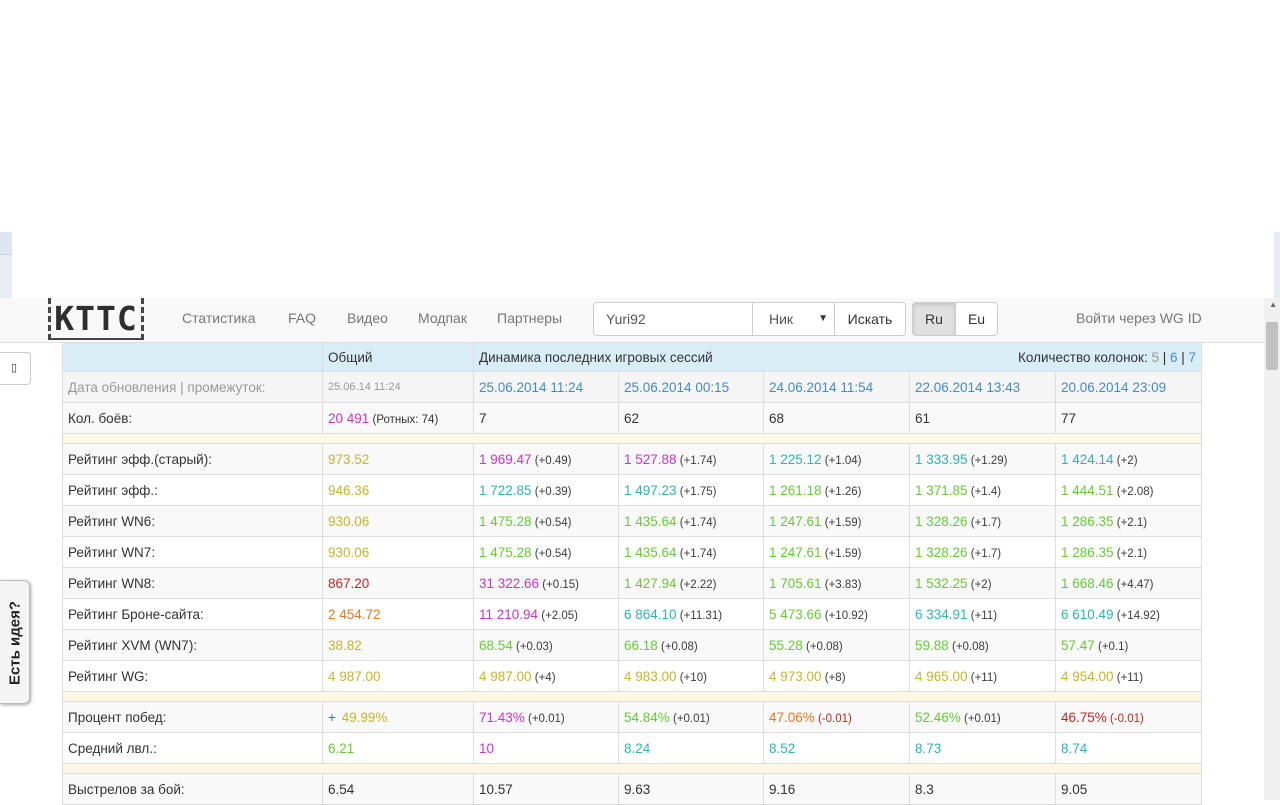  Describe the element at coordinates (192, 418) in the screenshot. I see `battles-label: Кол. боёв:` at that location.